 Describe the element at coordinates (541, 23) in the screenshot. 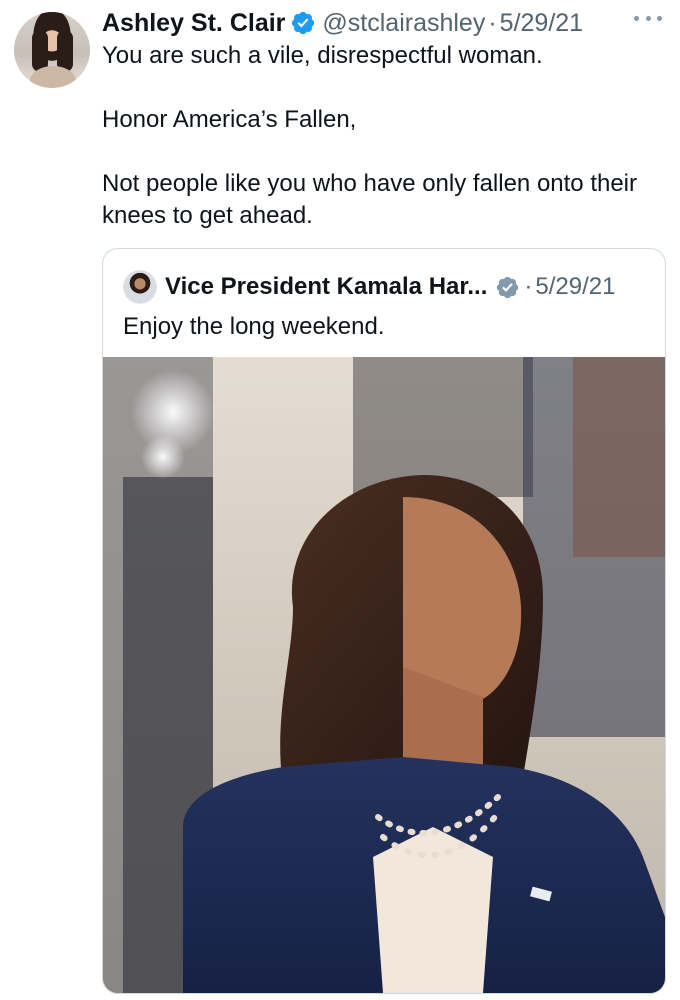

I see `tweet-date: 5/29/21` at that location.